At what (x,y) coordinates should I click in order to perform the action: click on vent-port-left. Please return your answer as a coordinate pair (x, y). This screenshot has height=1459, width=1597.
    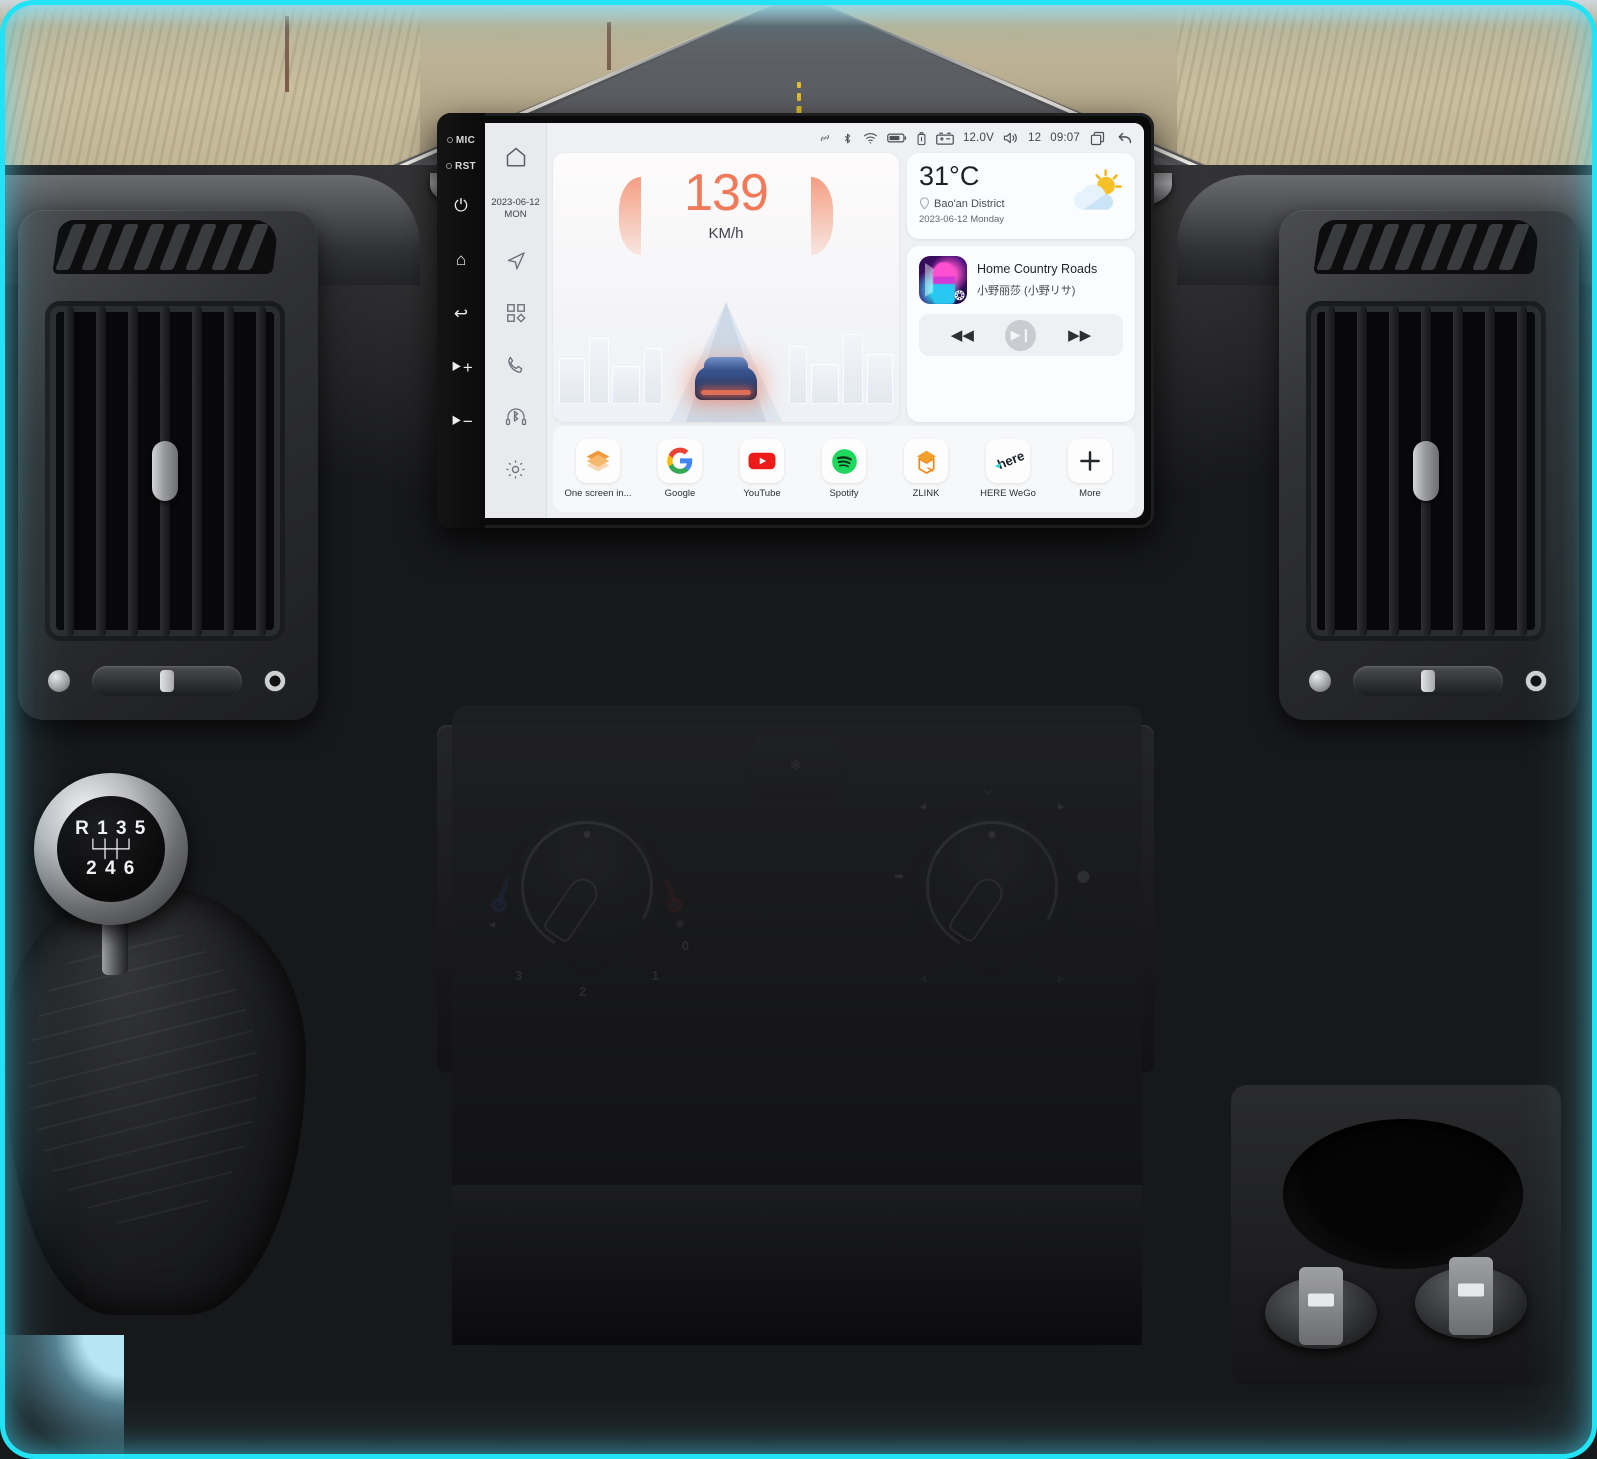
    Looking at the image, I should click on (275, 681).